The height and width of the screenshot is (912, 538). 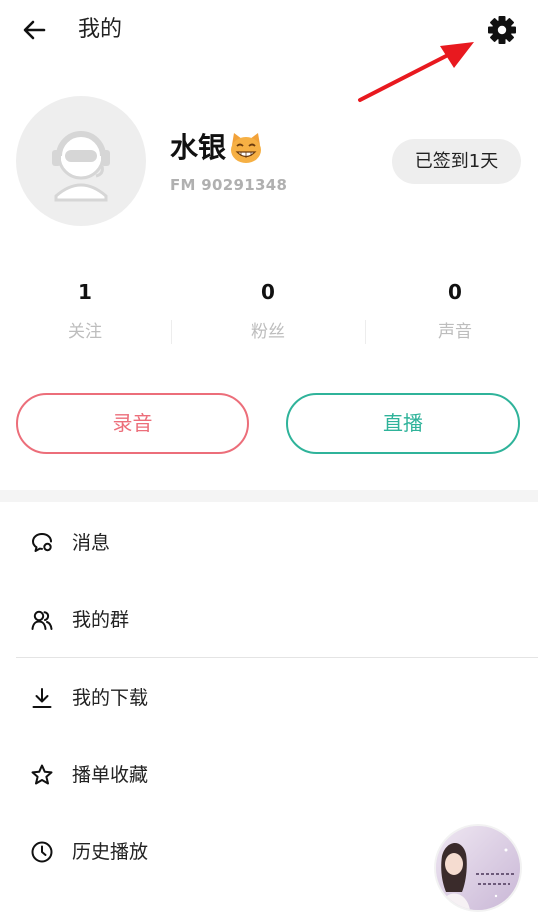 What do you see at coordinates (100, 29) in the screenshot?
I see `page-title: 我的` at bounding box center [100, 29].